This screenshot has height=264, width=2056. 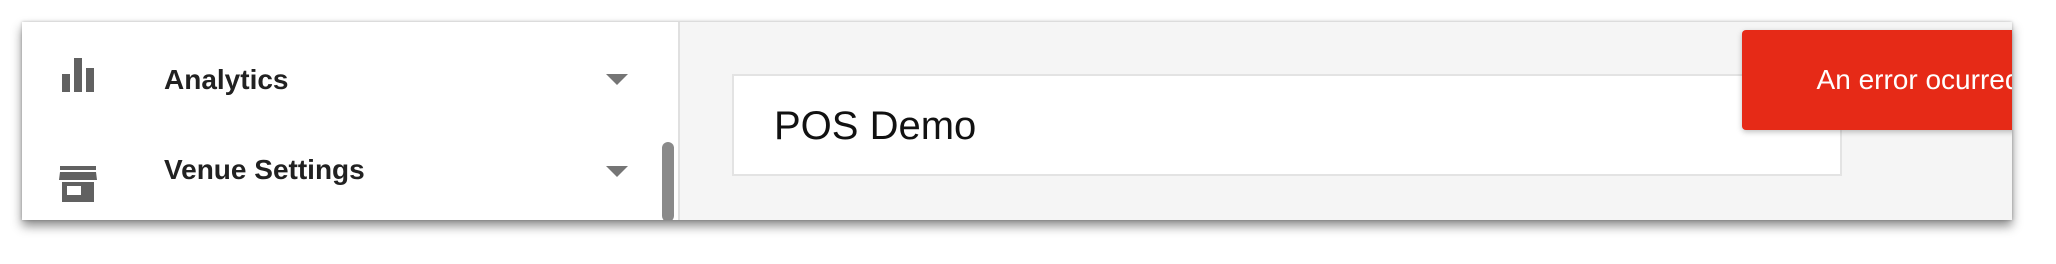 I want to click on sidebar-item-analytics: Analytics, so click(x=350, y=79).